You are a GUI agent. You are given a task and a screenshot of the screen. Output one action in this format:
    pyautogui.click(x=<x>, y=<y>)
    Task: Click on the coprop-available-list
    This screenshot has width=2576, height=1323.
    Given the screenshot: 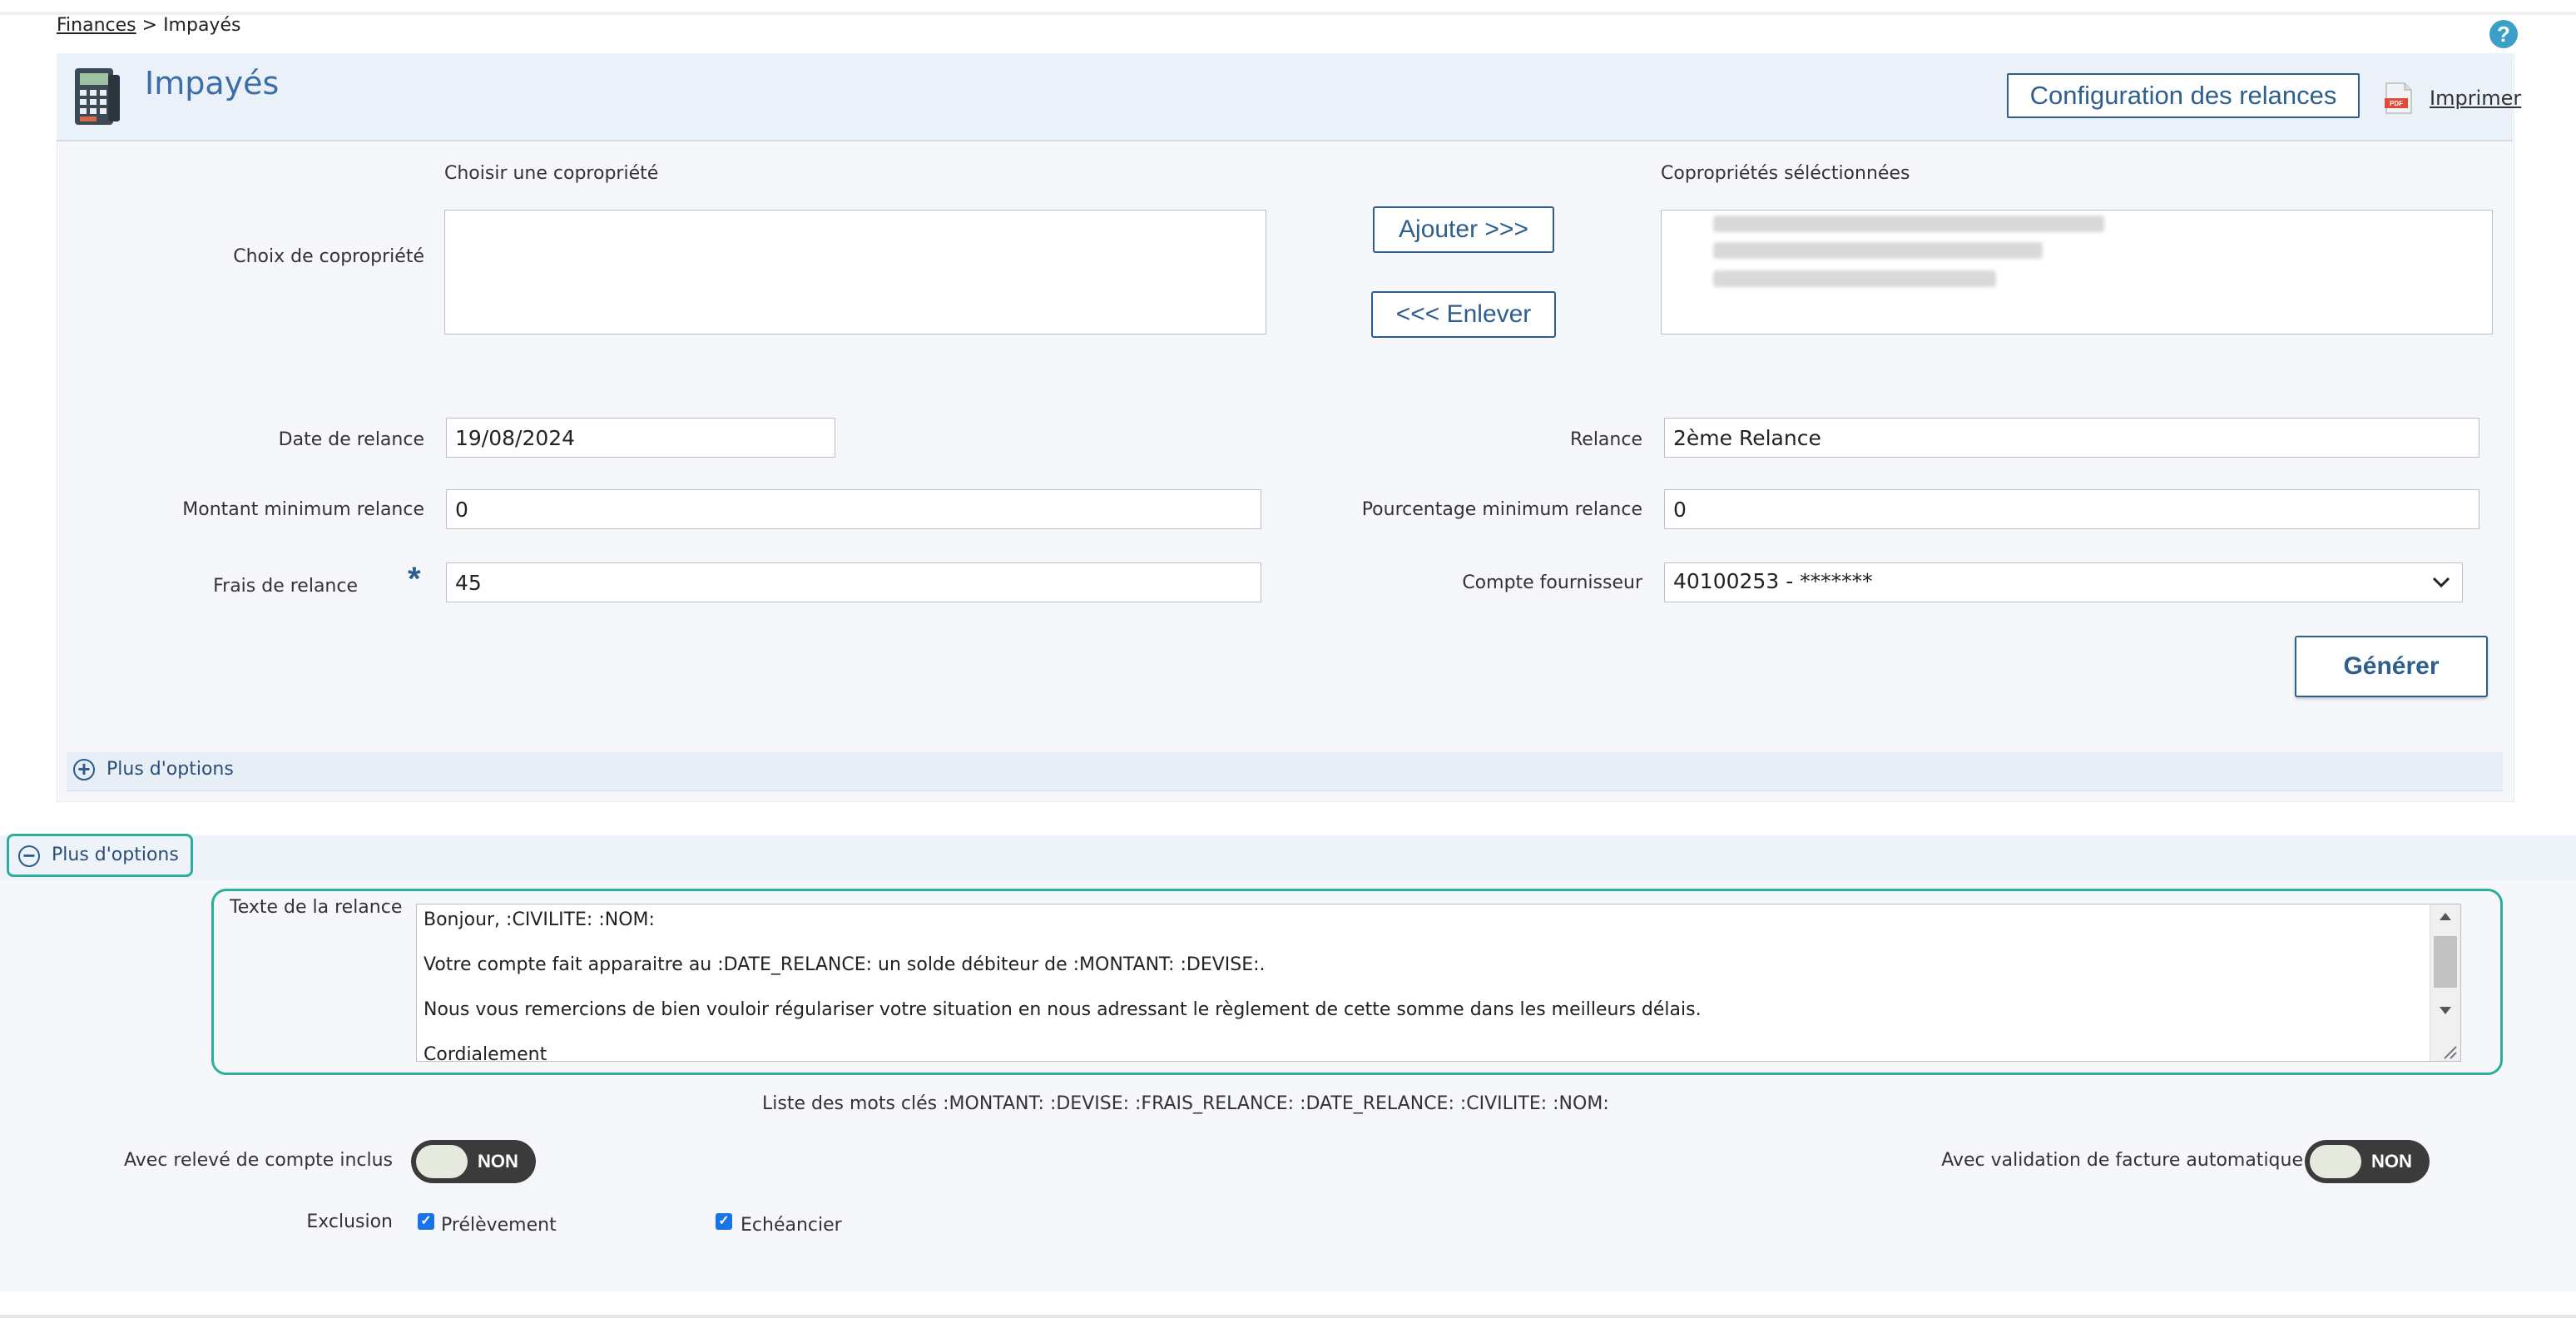 What is the action you would take?
    pyautogui.click(x=855, y=272)
    